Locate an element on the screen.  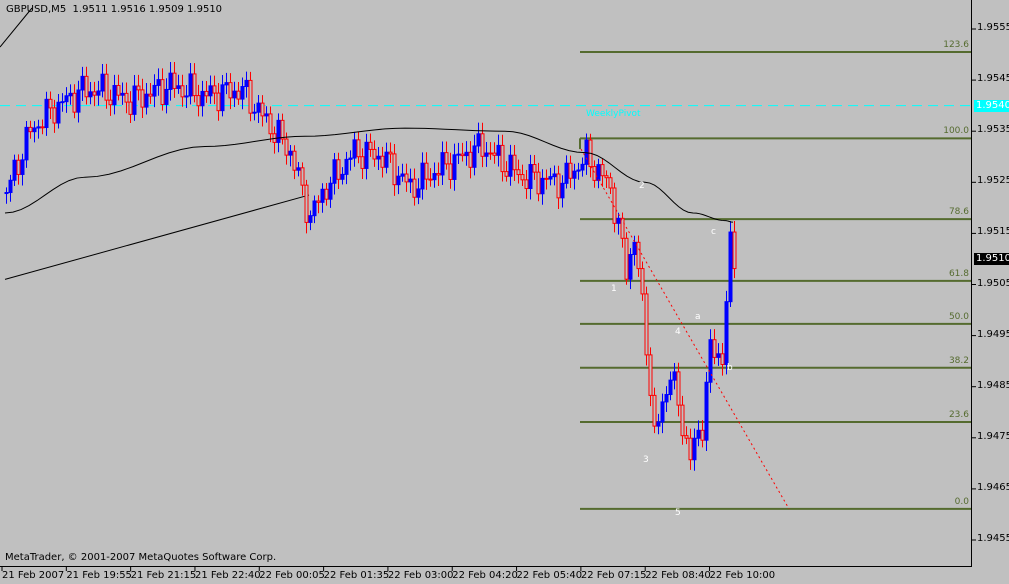
wave-label: 1 is located at coordinates (614, 288).